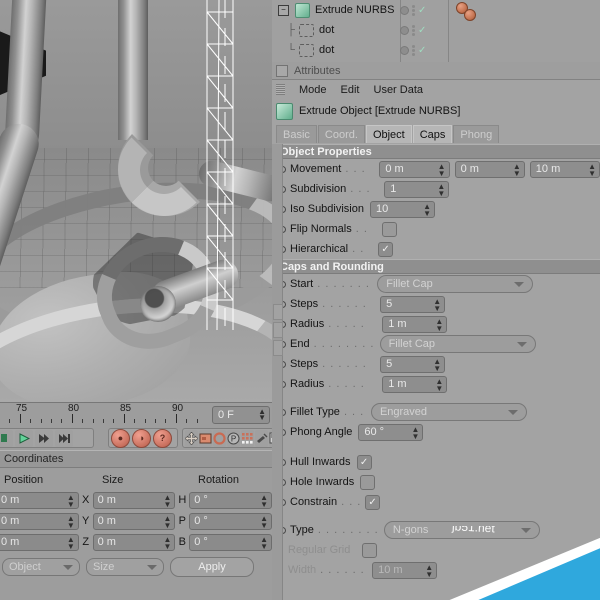  Describe the element at coordinates (261, 438) in the screenshot. I see `magnet-tool` at that location.